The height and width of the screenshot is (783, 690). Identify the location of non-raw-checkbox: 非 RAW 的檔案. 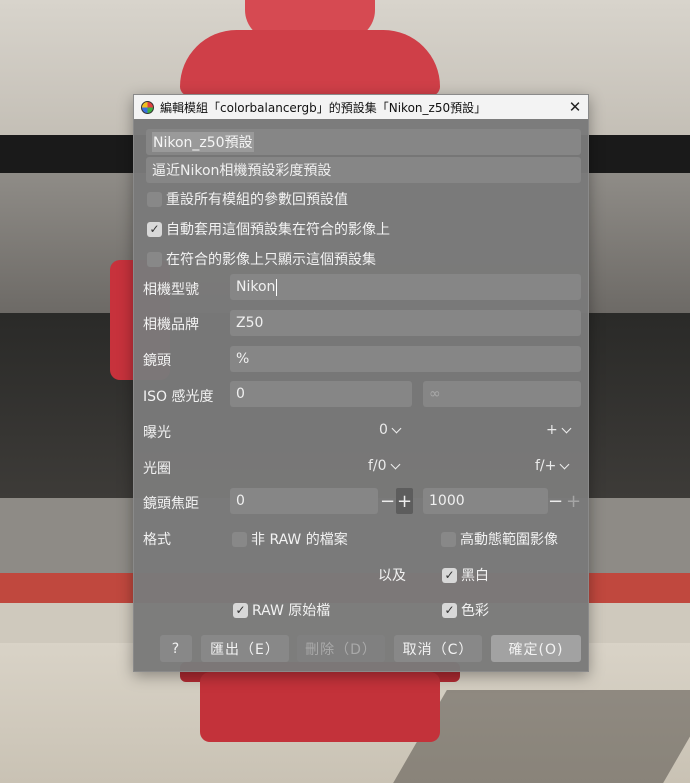
(290, 539).